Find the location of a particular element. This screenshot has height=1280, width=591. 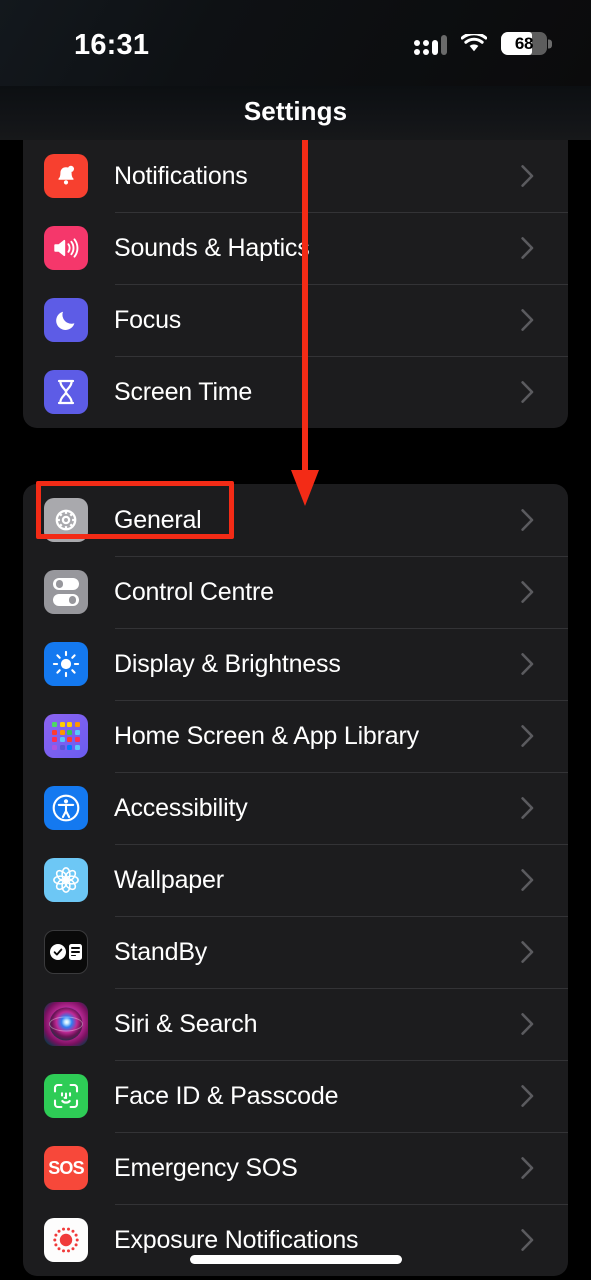

battery-icon: 68 is located at coordinates (526, 43).